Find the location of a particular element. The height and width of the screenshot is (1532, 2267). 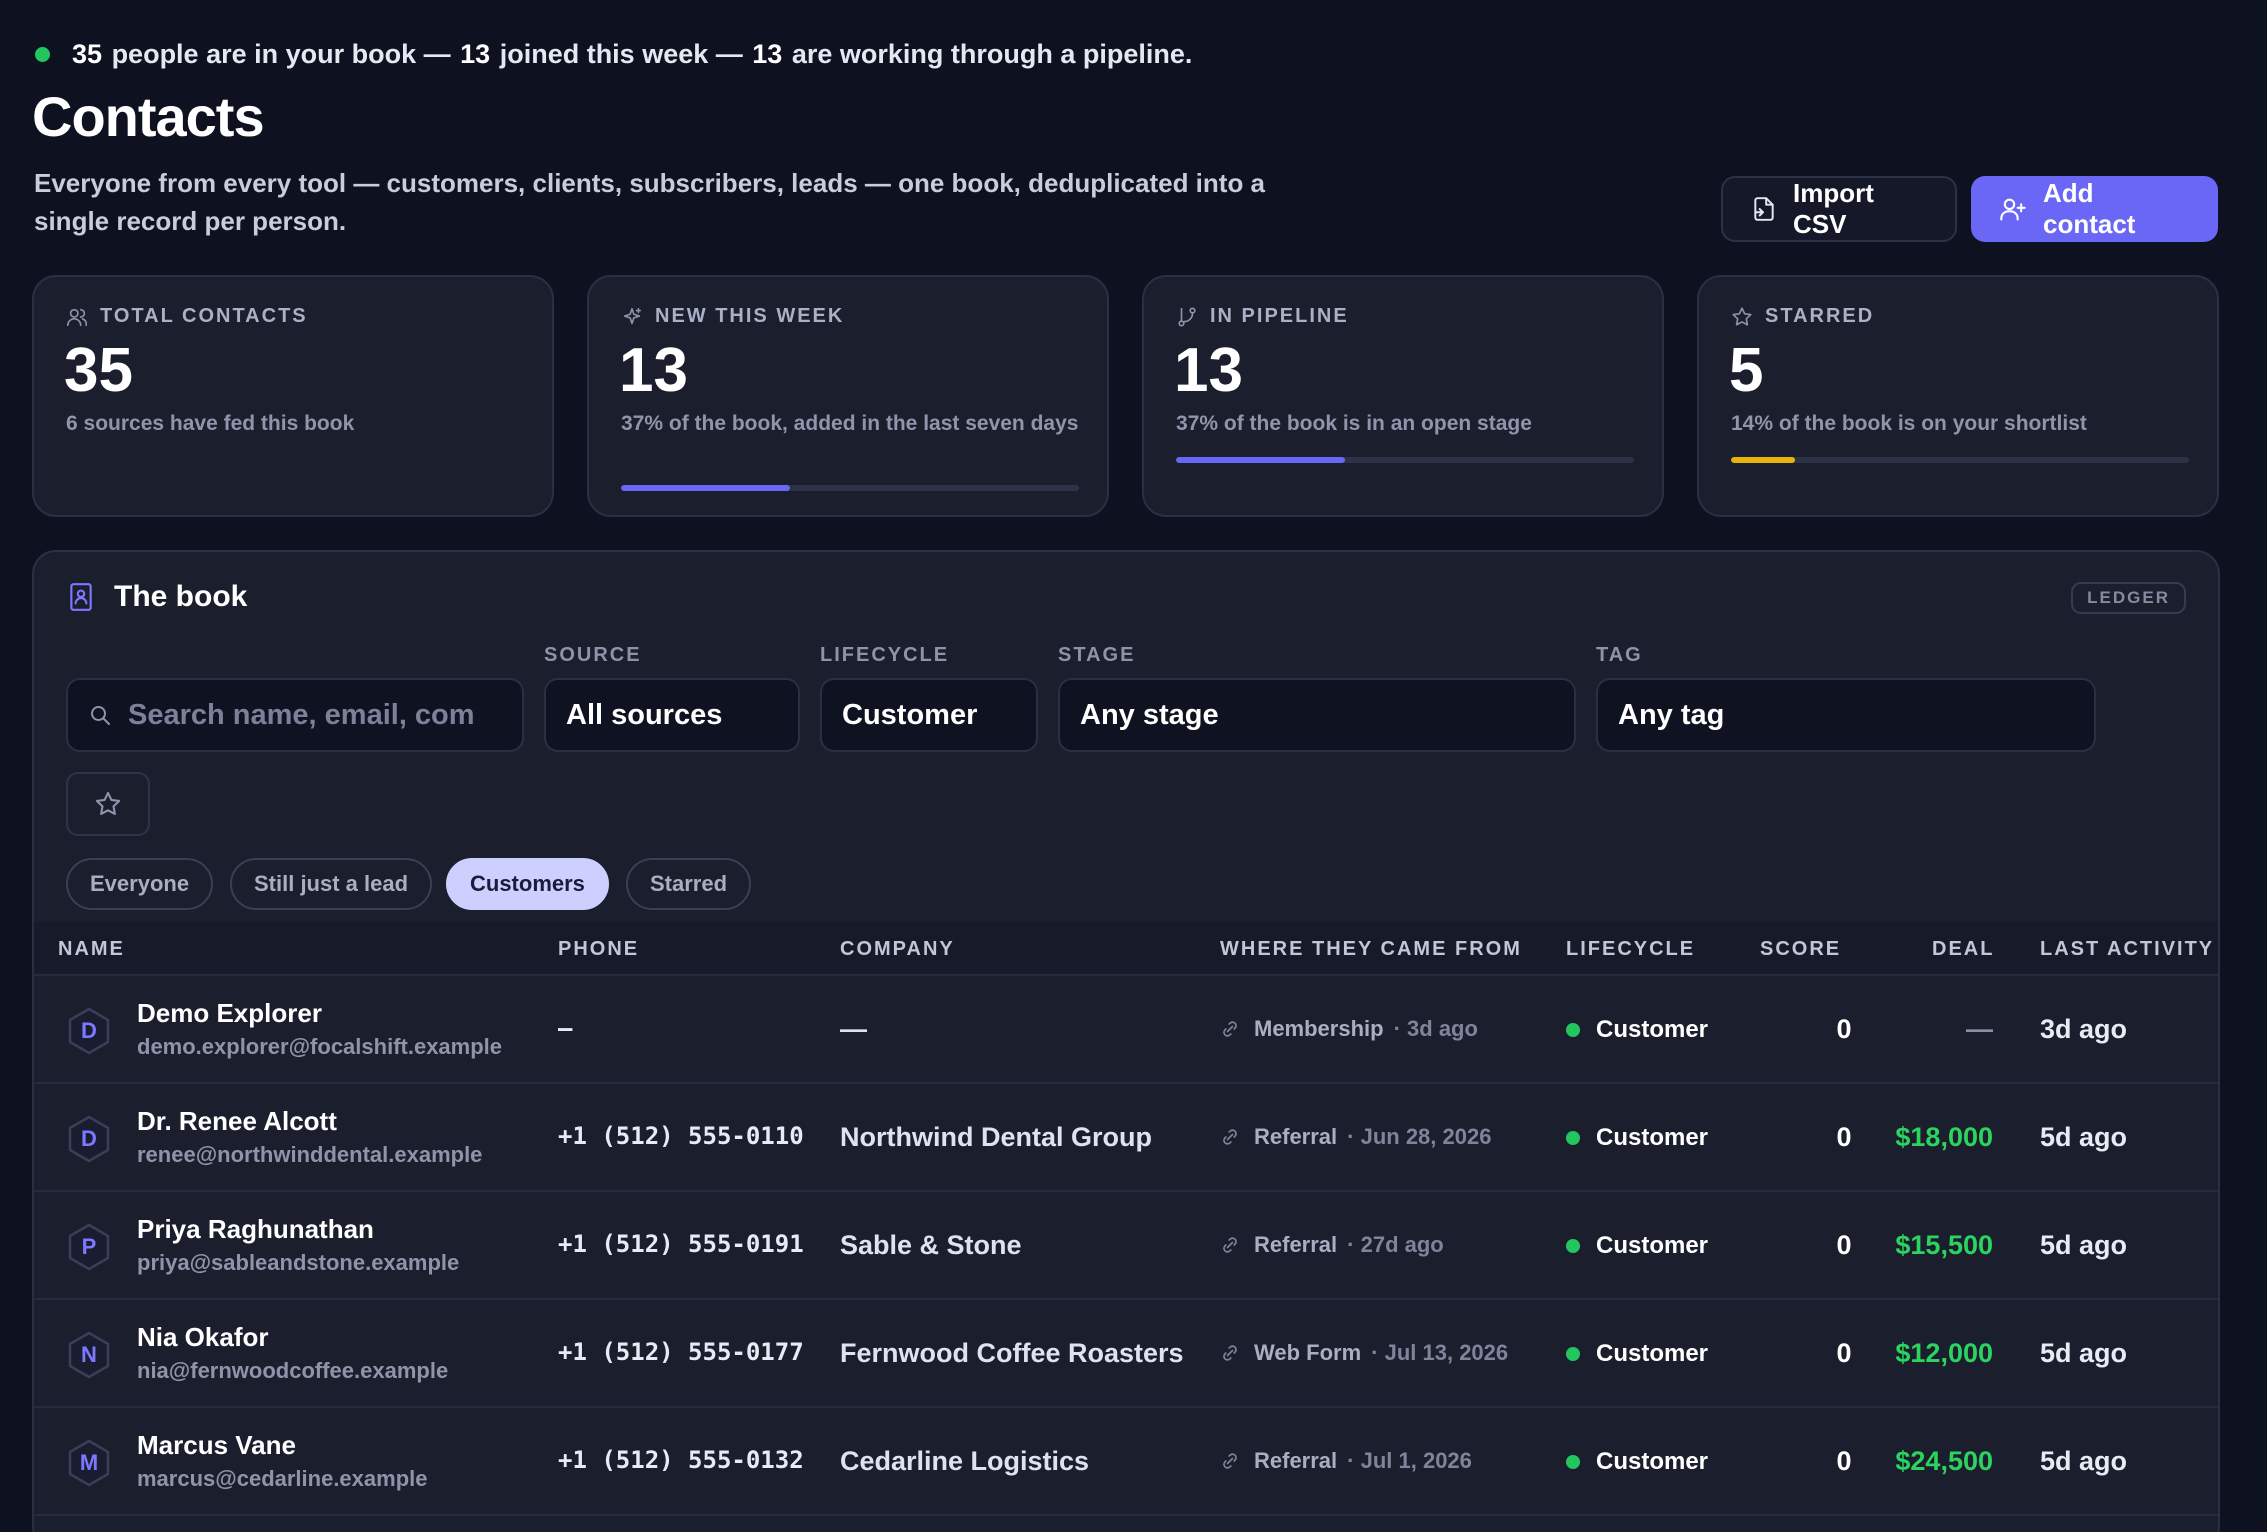

summary-total: 35 is located at coordinates (87, 53).